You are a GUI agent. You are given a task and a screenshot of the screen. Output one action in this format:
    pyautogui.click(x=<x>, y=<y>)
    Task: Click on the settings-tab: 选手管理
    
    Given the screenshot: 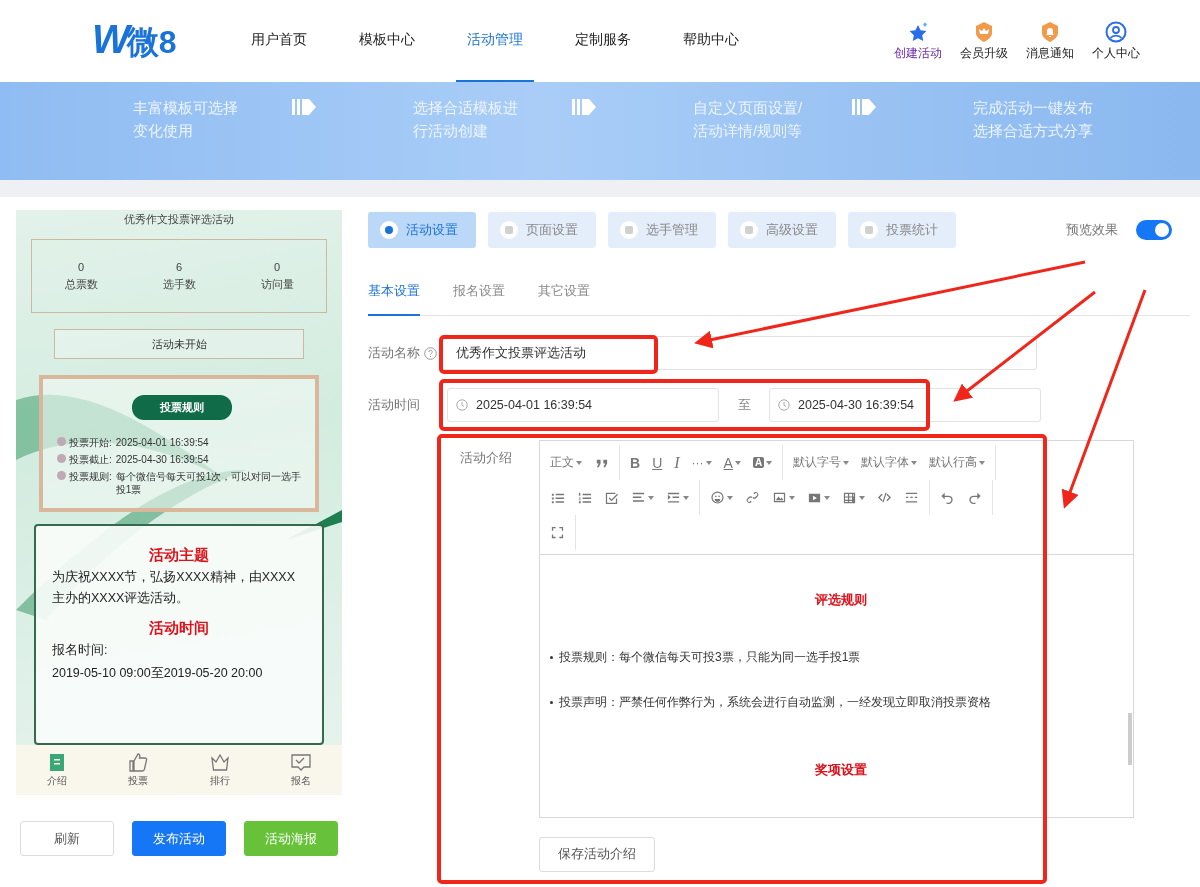 What is the action you would take?
    pyautogui.click(x=662, y=230)
    